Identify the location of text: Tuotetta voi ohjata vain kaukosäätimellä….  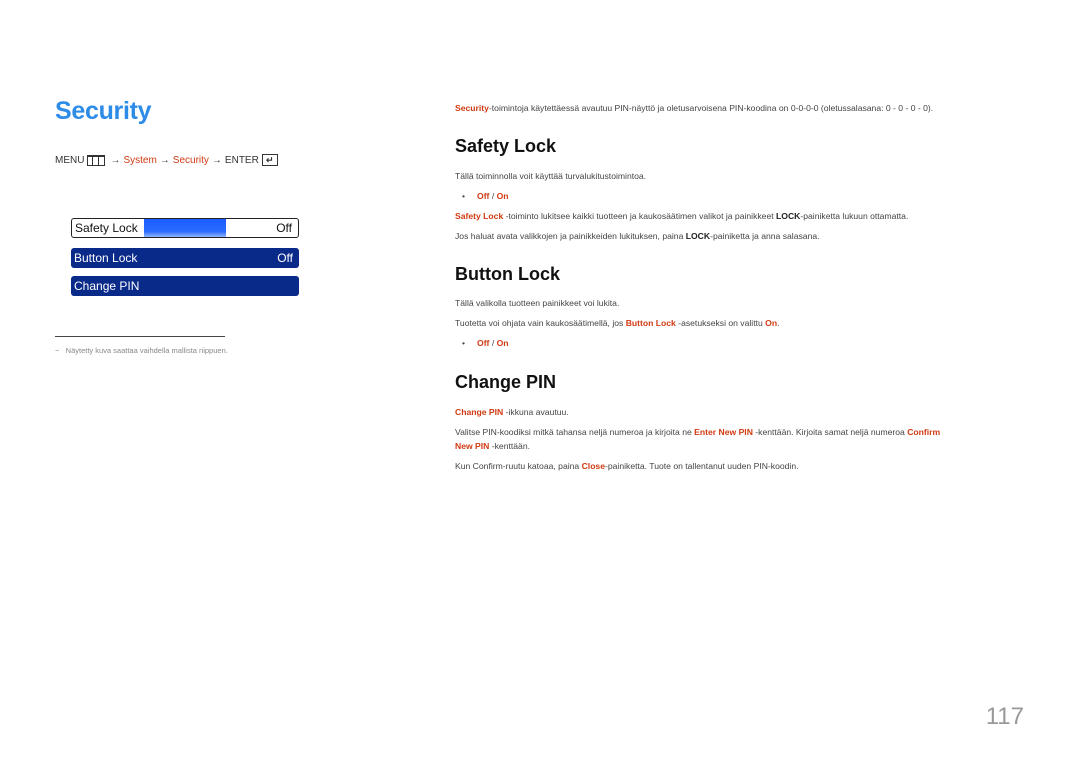
(540, 323).